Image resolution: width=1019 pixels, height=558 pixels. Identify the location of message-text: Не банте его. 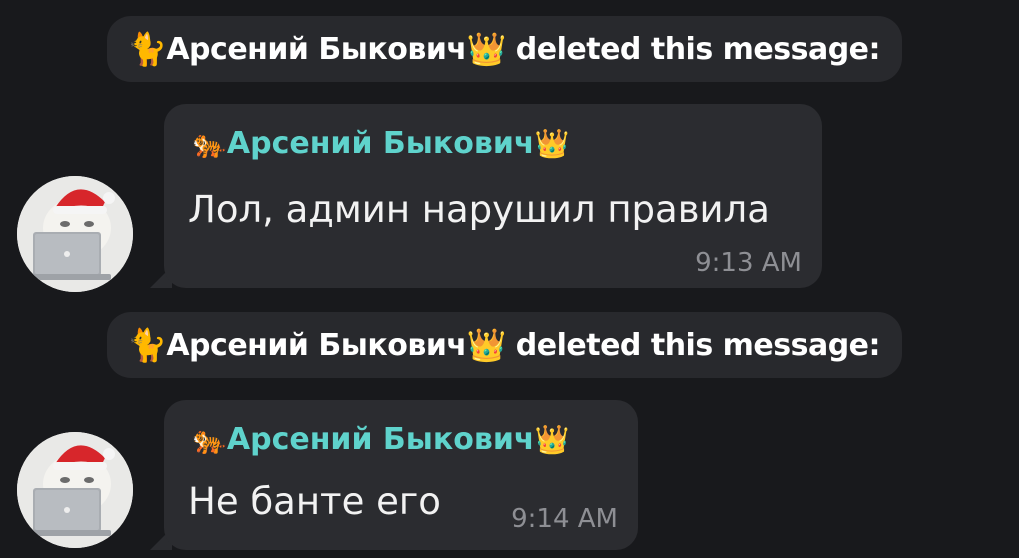
(314, 501).